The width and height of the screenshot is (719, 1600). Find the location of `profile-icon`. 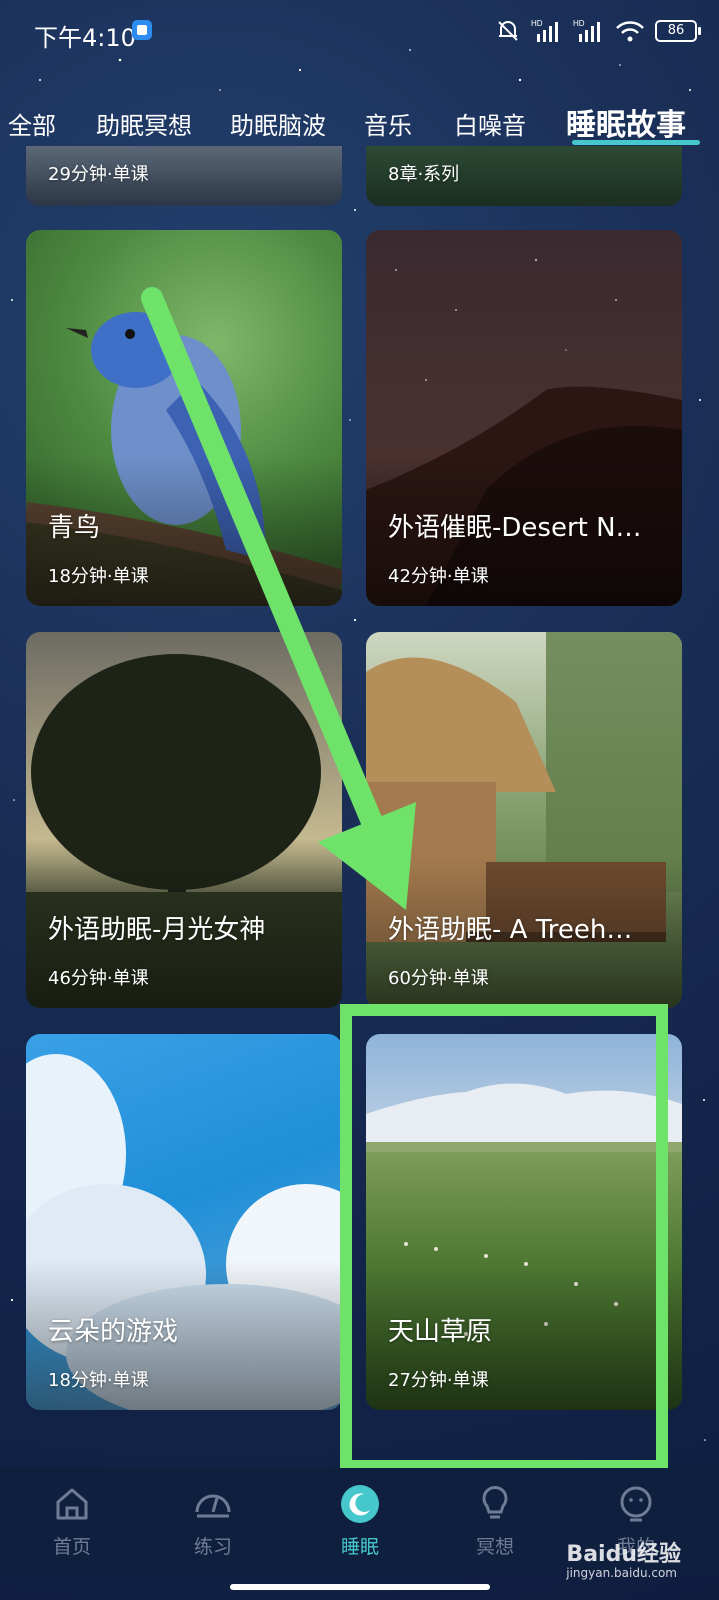

profile-icon is located at coordinates (636, 1504).